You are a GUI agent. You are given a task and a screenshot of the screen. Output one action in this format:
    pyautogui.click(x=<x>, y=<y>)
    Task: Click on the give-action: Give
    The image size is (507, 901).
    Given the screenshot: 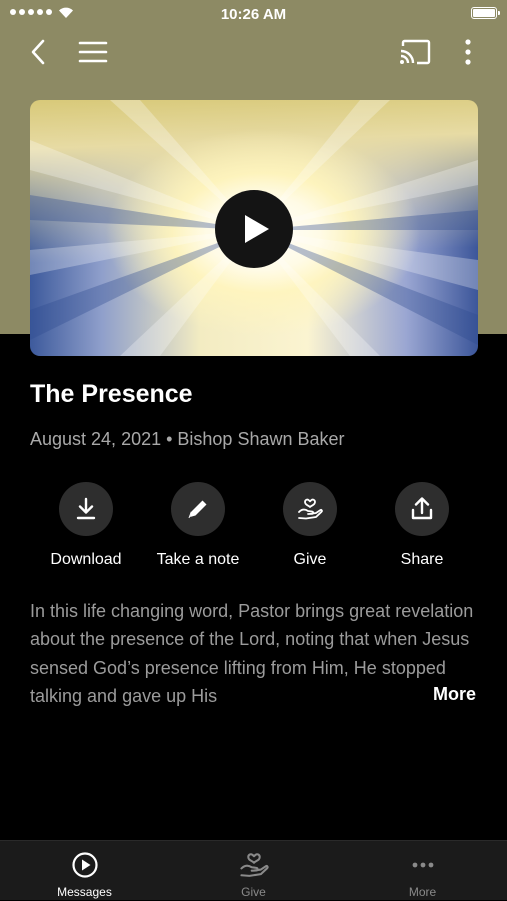 What is the action you would take?
    pyautogui.click(x=310, y=528)
    